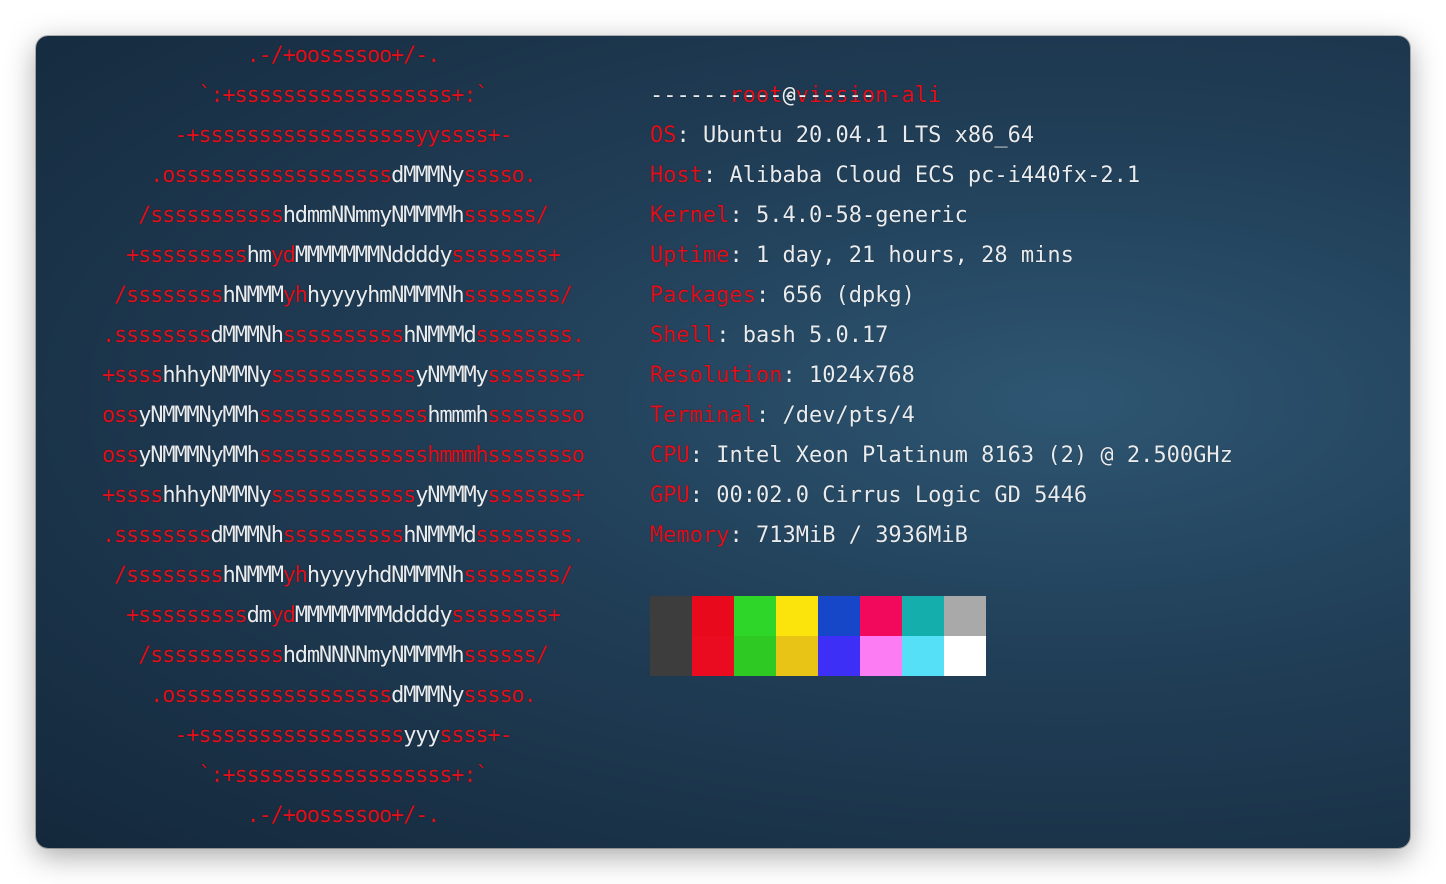 This screenshot has height=884, width=1446. Describe the element at coordinates (676, 175) in the screenshot. I see `info-key: Host` at that location.